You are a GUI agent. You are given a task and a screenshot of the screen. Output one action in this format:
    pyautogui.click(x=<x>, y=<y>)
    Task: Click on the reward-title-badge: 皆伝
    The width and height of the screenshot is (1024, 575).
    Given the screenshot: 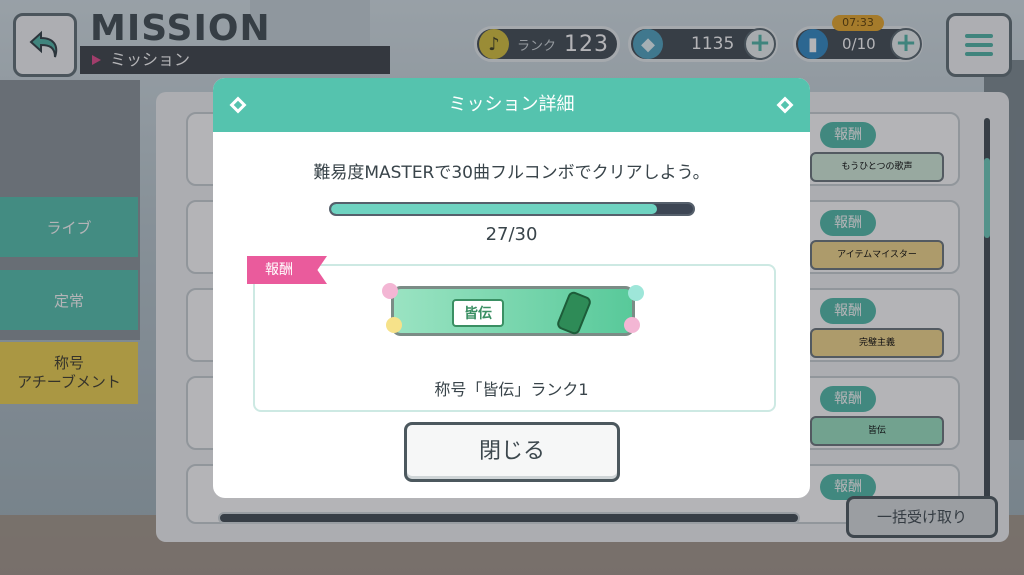 What is the action you would take?
    pyautogui.click(x=513, y=310)
    